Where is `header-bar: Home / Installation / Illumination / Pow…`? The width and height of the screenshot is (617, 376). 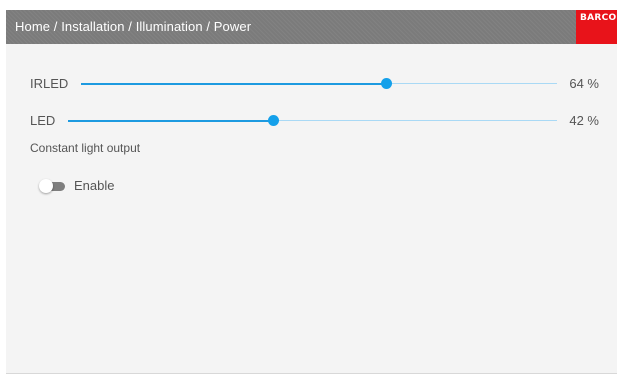
header-bar: Home / Installation / Illumination / Pow… is located at coordinates (311, 27).